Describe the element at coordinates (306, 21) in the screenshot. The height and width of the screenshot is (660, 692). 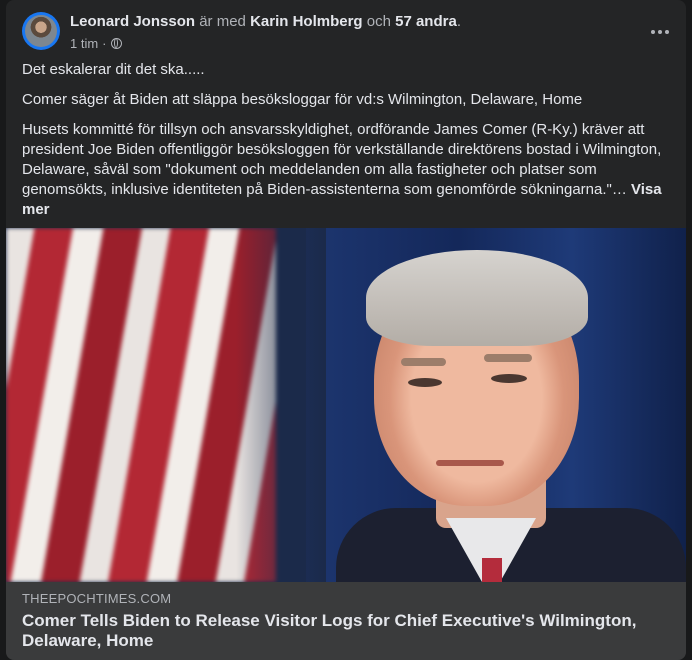
I see `tagged-friend: Karin Holmberg` at that location.